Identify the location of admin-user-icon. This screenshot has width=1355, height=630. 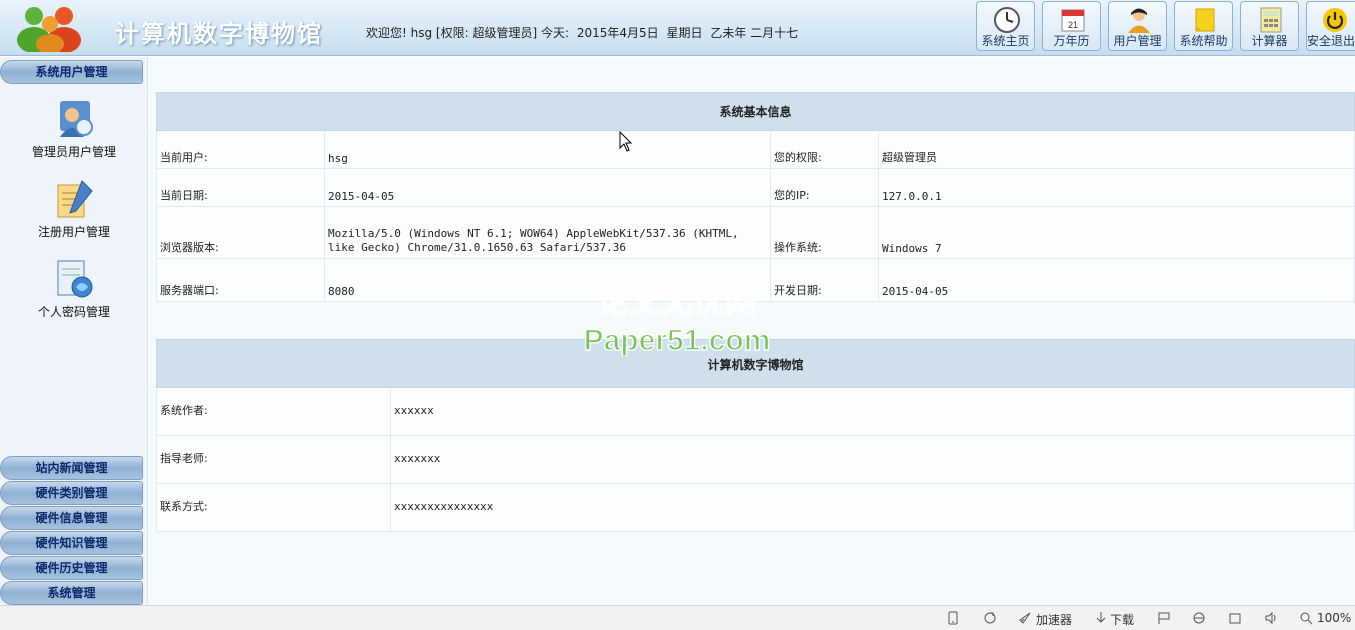
(76, 119).